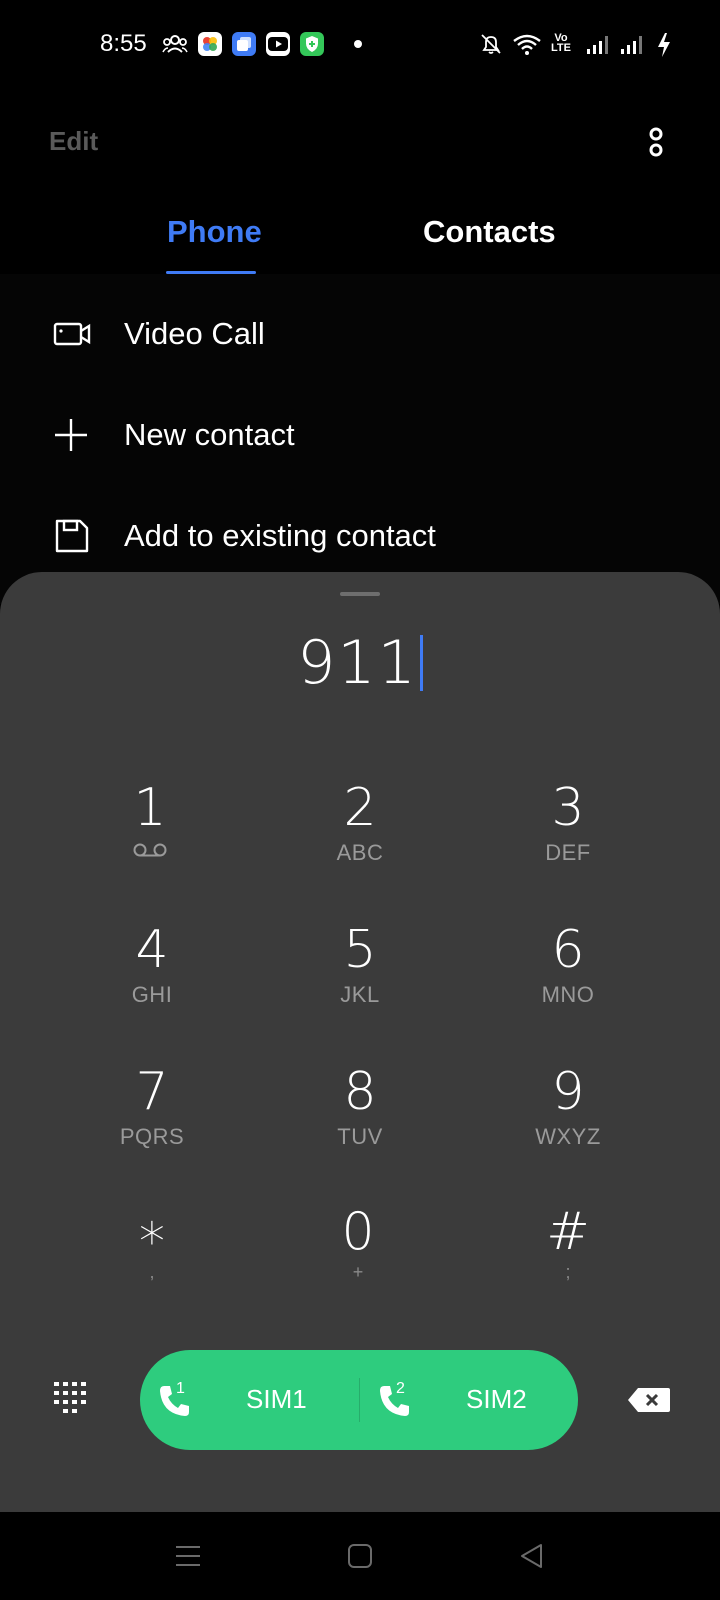  Describe the element at coordinates (360, 1092) in the screenshot. I see `key-digit: 8` at that location.